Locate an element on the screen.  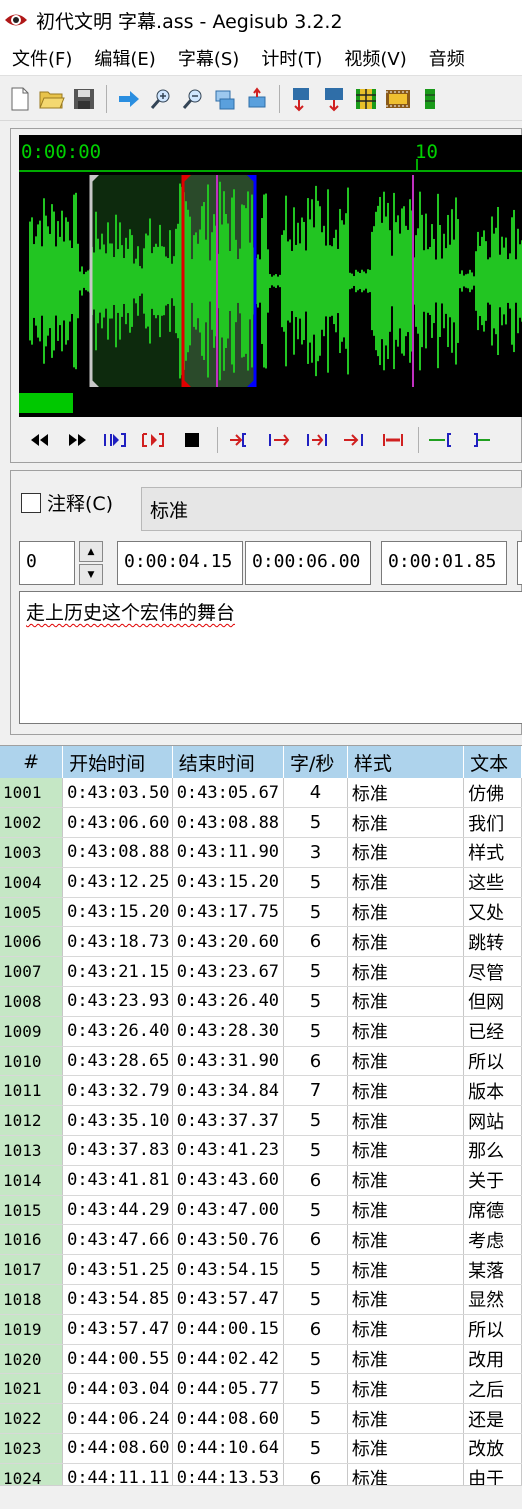
table-row: 1010 0:43:28.65 0:43:31.90 6 标准 所以 is located at coordinates (261, 1061).